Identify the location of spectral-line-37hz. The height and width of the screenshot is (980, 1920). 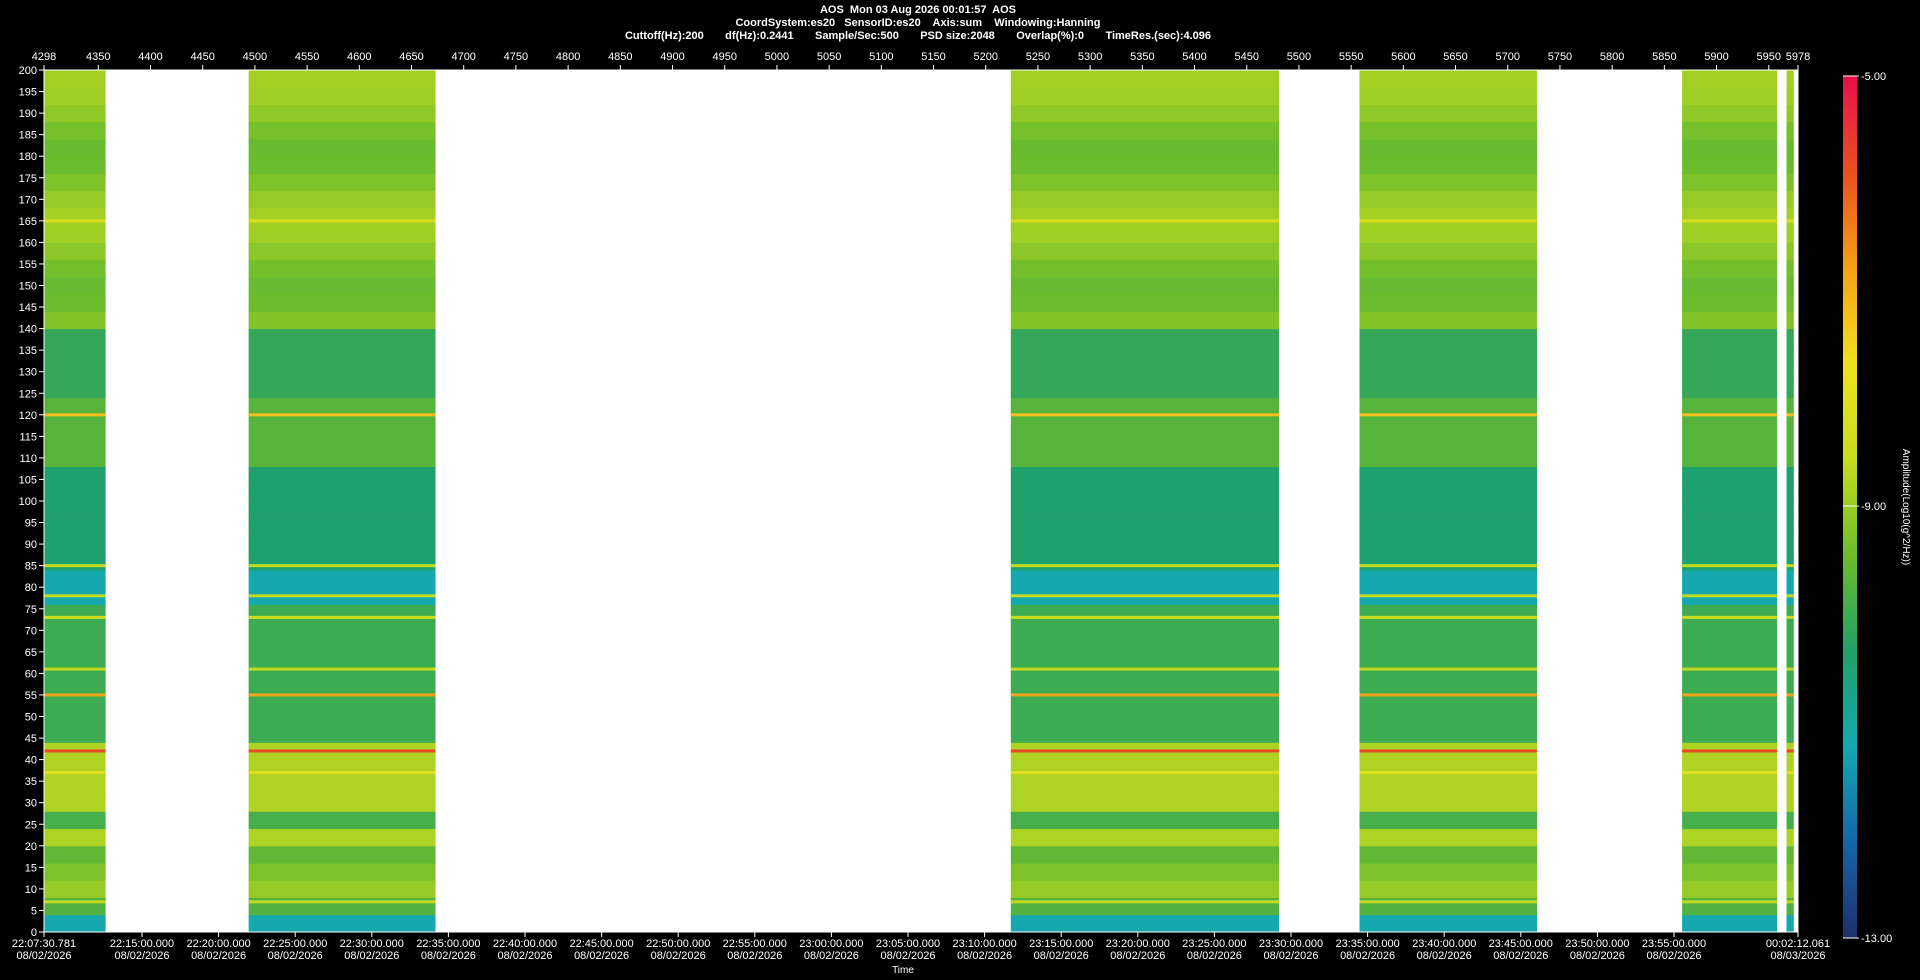
(75, 773).